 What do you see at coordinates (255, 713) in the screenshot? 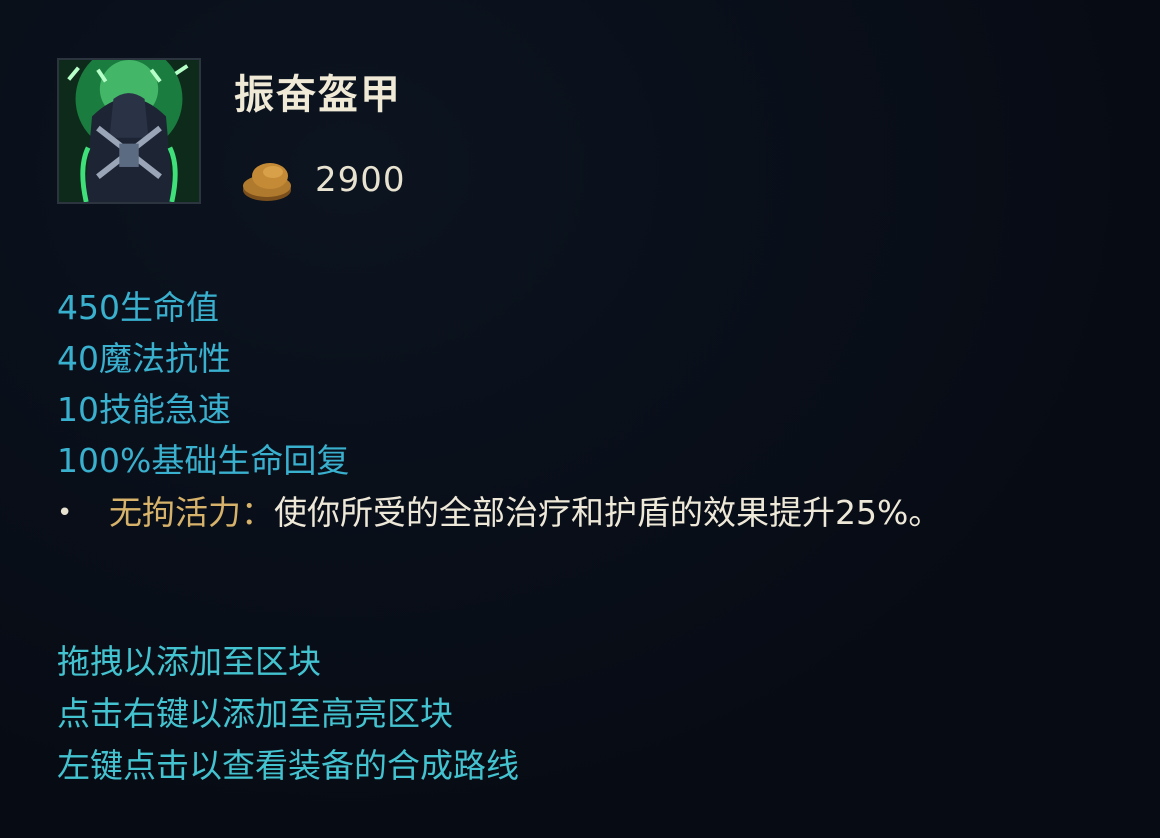
I see `hint-right-click: 点击右键以添加至高亮区块` at bounding box center [255, 713].